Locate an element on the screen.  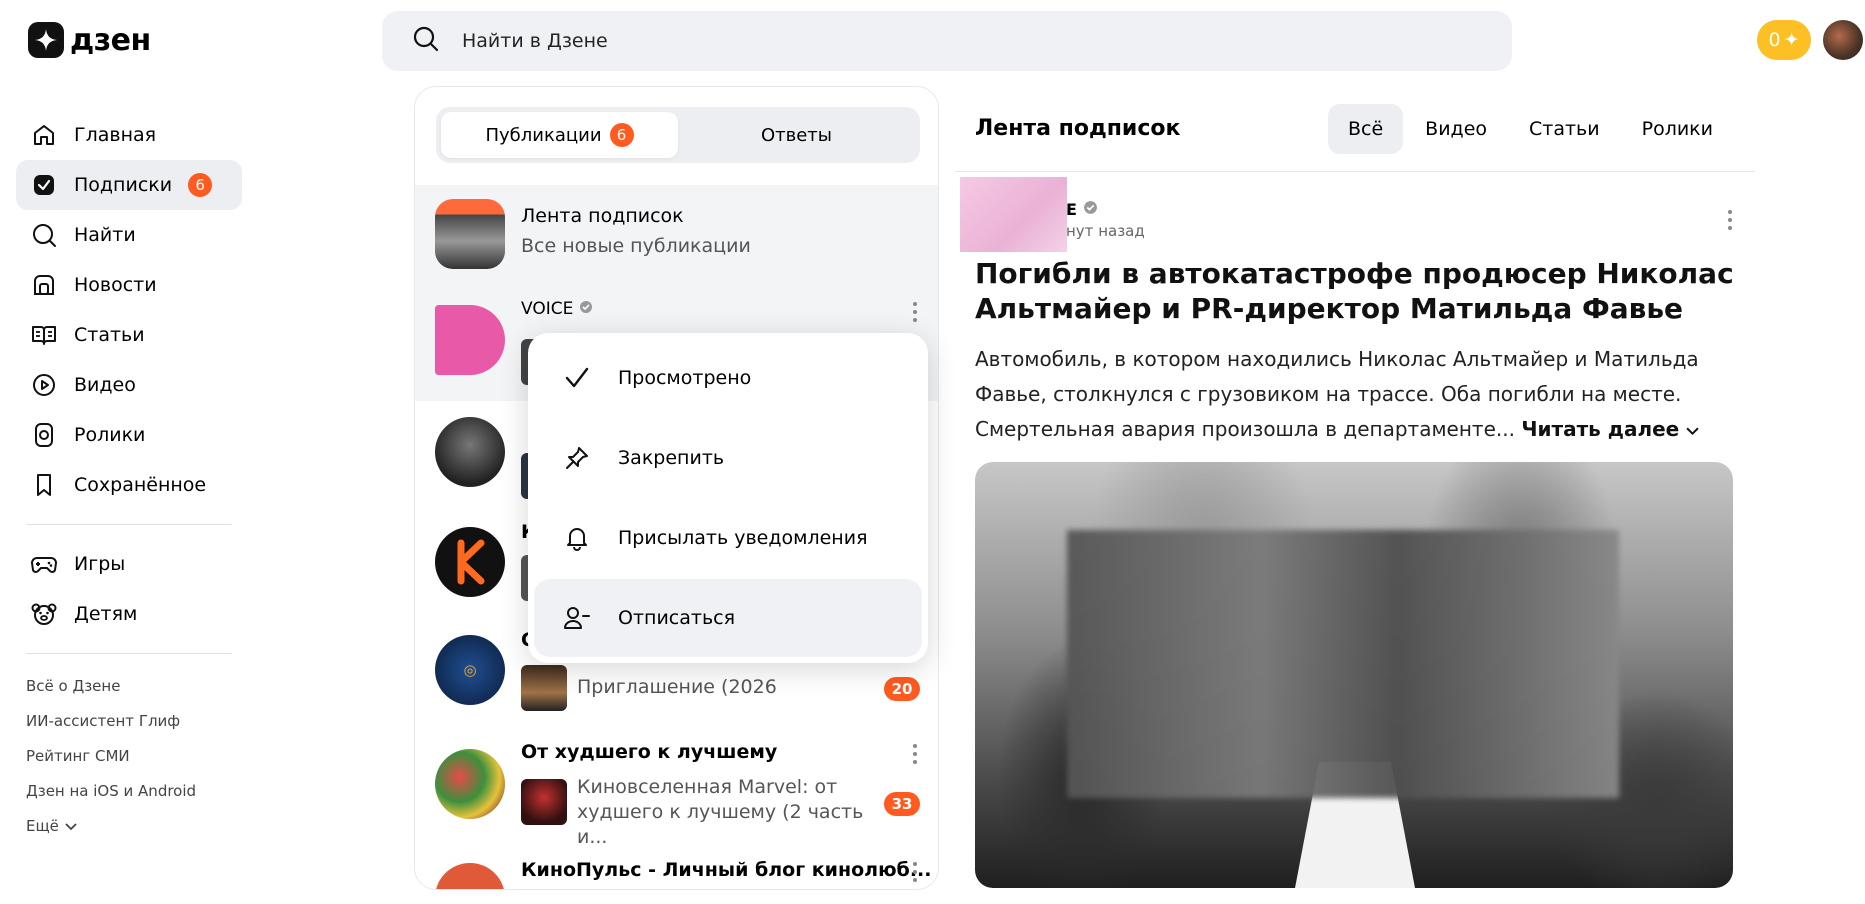
menu-item-viewed: Просмотрено is located at coordinates (728, 378).